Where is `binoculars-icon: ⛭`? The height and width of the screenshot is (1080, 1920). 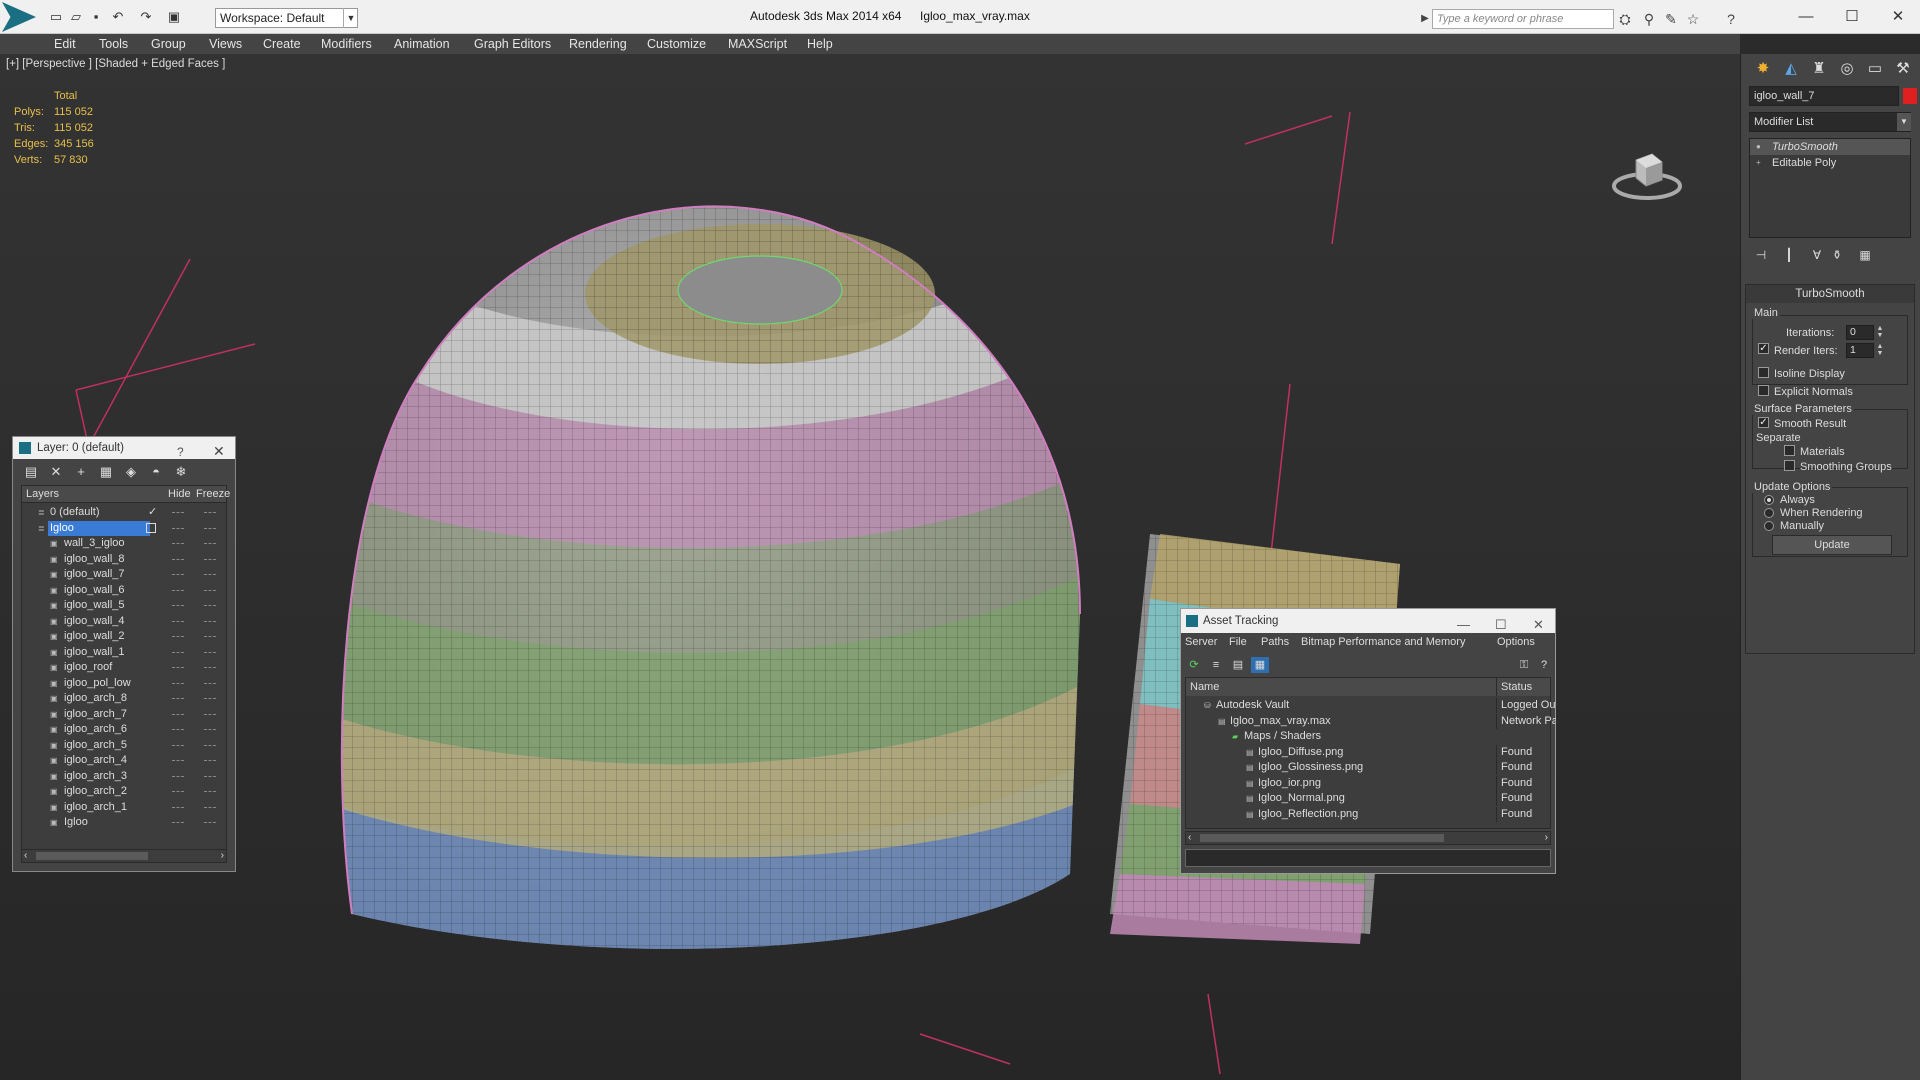
binoculars-icon: ⛭ is located at coordinates (1625, 19).